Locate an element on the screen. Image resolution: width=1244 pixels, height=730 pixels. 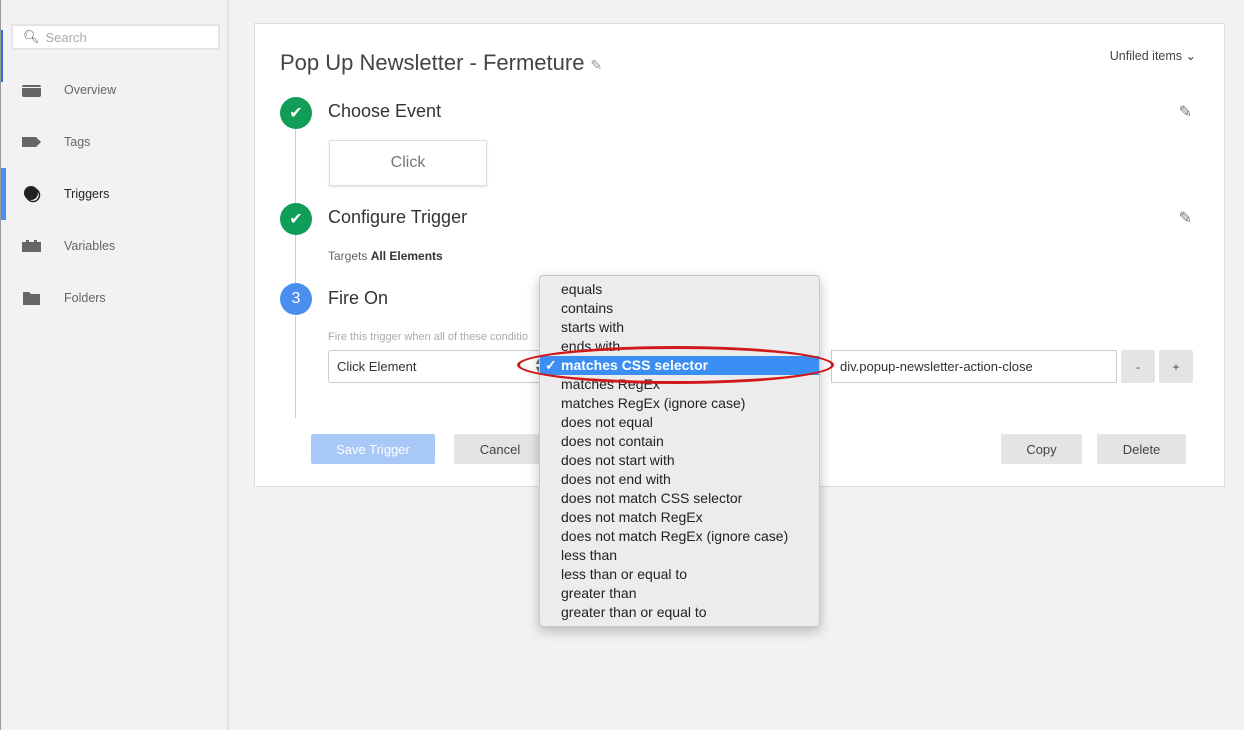
sidebar-item-label: Overview is located at coordinates (90, 90).